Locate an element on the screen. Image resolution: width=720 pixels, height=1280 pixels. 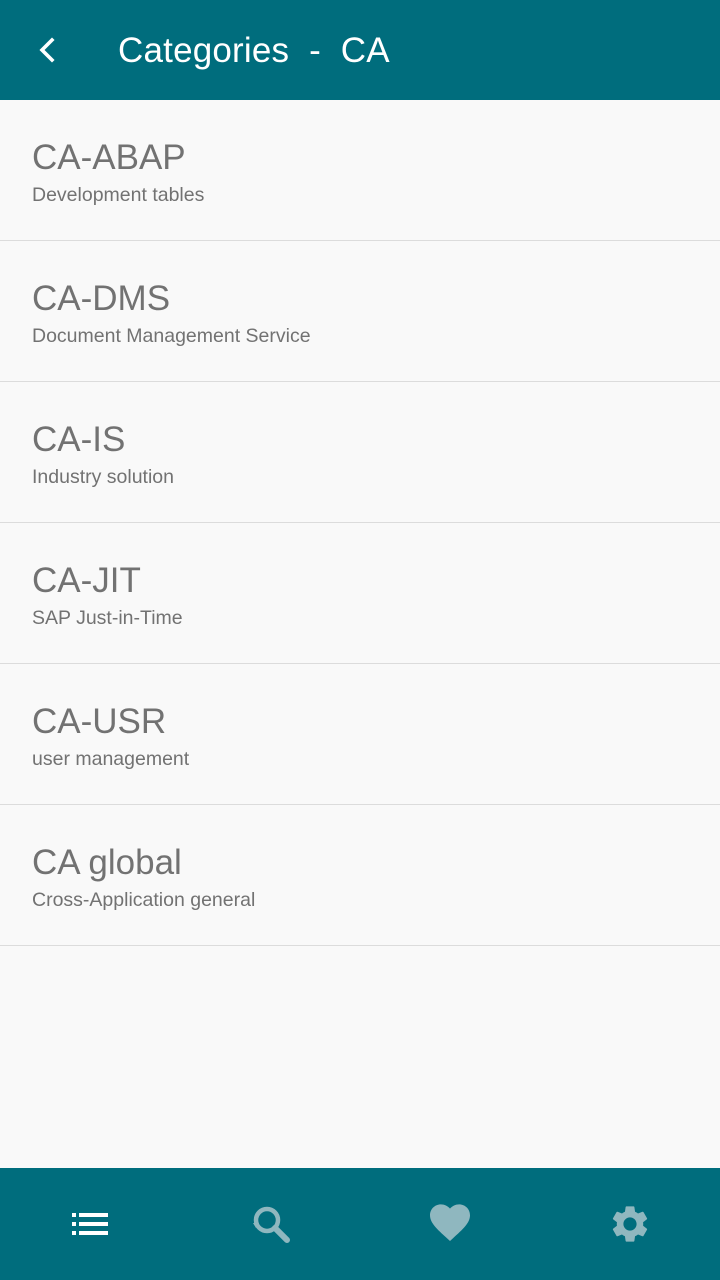
item-description: Cross-Application general is located at coordinates (144, 900).